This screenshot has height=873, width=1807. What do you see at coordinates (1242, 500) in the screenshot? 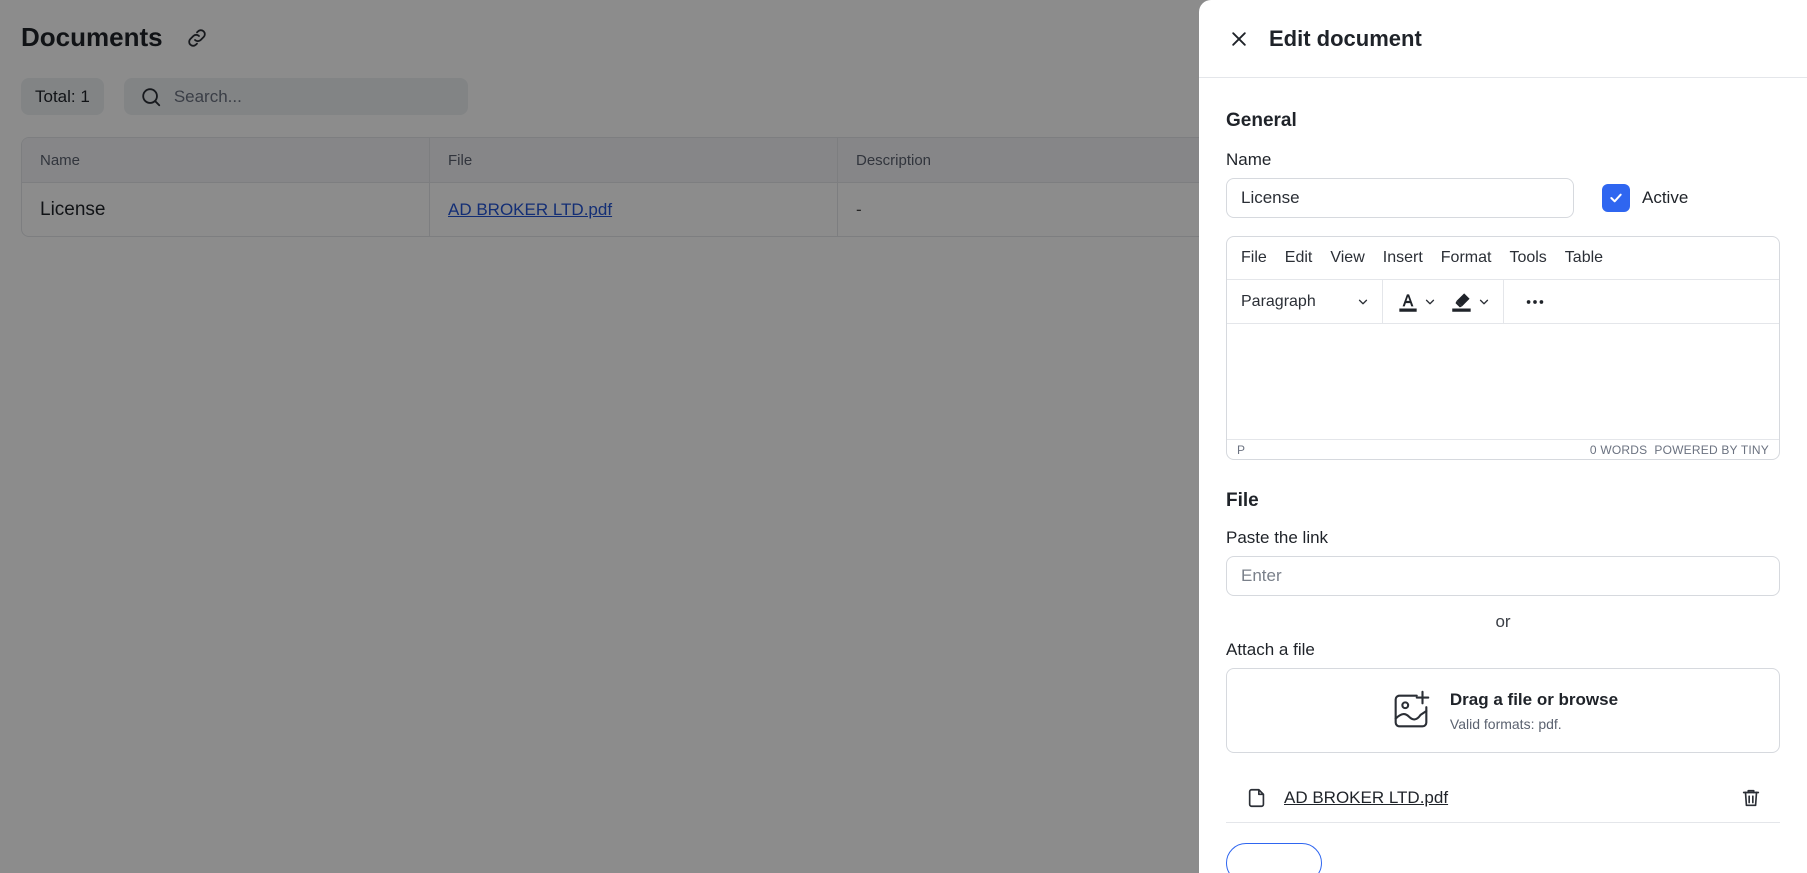
I see `file-section-title: File` at bounding box center [1242, 500].